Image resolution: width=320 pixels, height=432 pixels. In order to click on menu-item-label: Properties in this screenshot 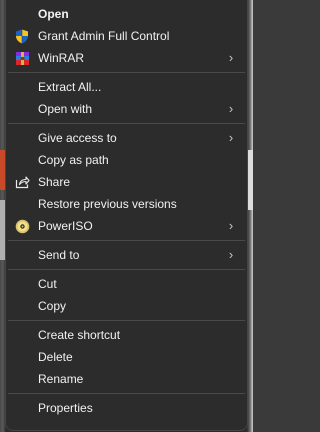, I will do `click(65, 408)`.